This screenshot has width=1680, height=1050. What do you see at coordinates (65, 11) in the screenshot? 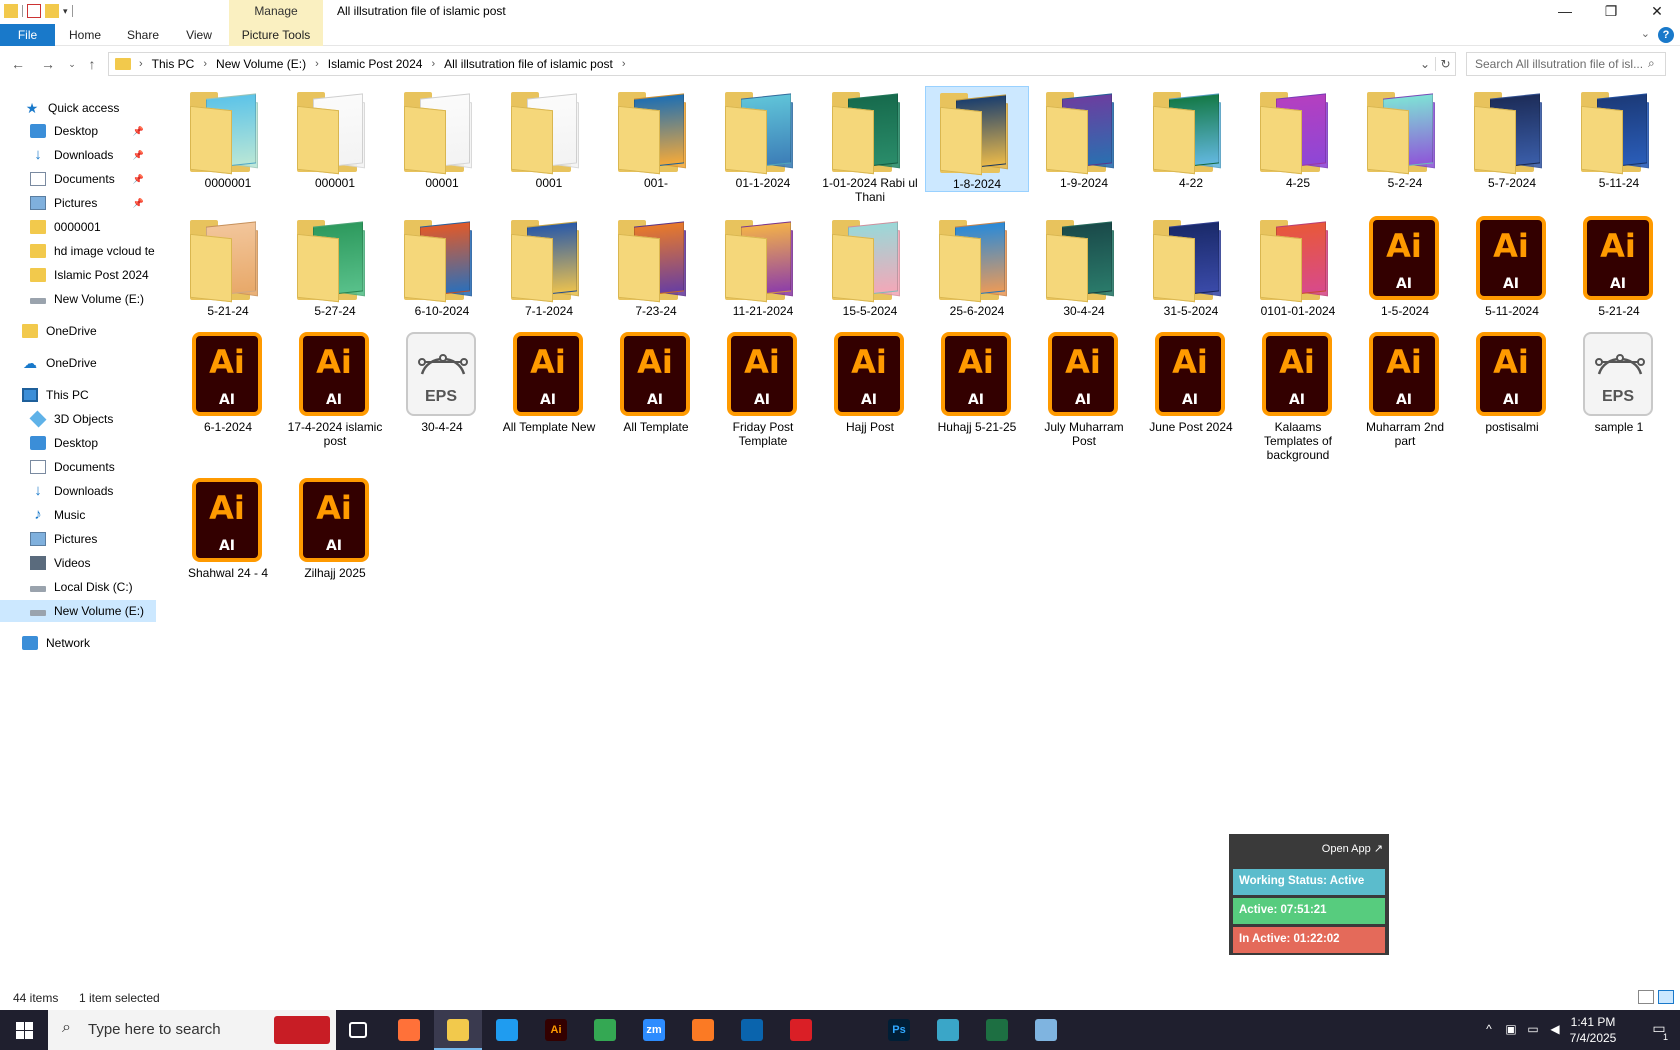
I see `customize-toolbar-chevron-icon: ▾` at bounding box center [65, 11].